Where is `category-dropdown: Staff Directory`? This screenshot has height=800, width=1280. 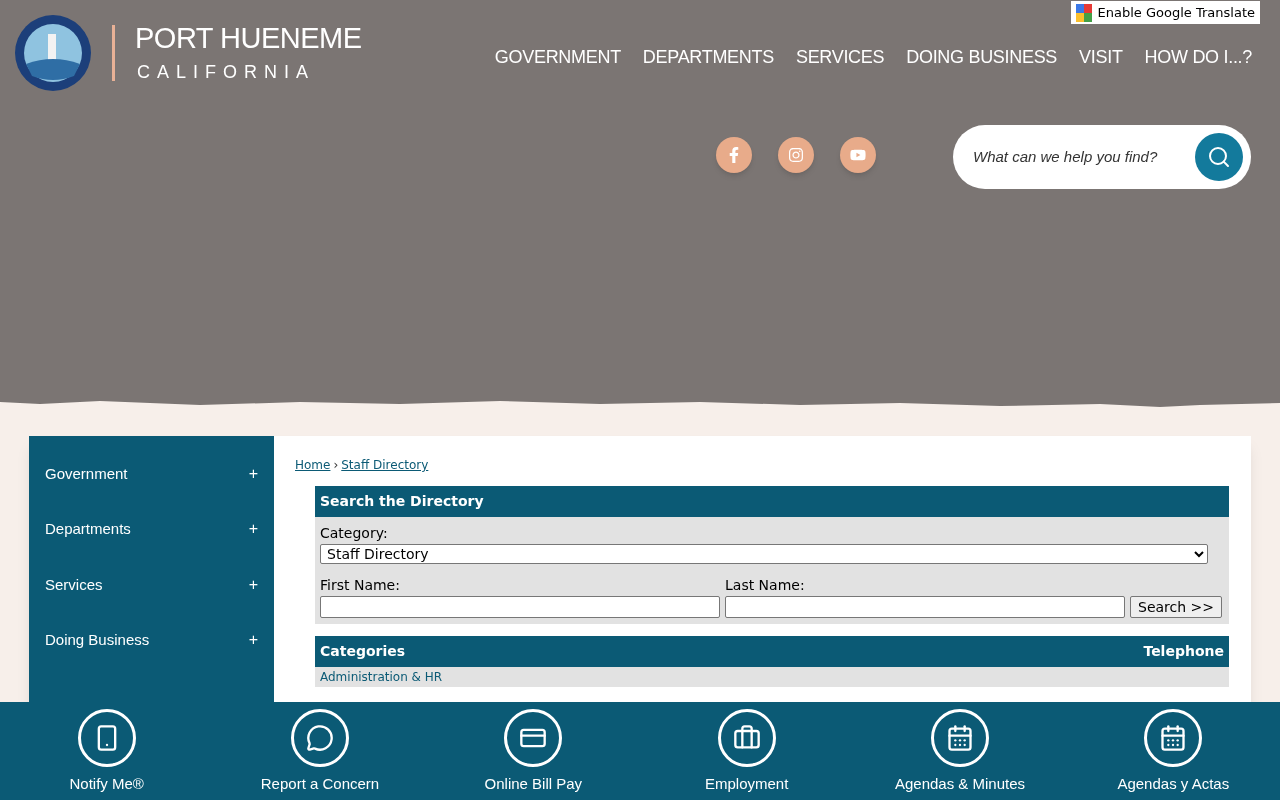
category-dropdown: Staff Directory is located at coordinates (764, 554).